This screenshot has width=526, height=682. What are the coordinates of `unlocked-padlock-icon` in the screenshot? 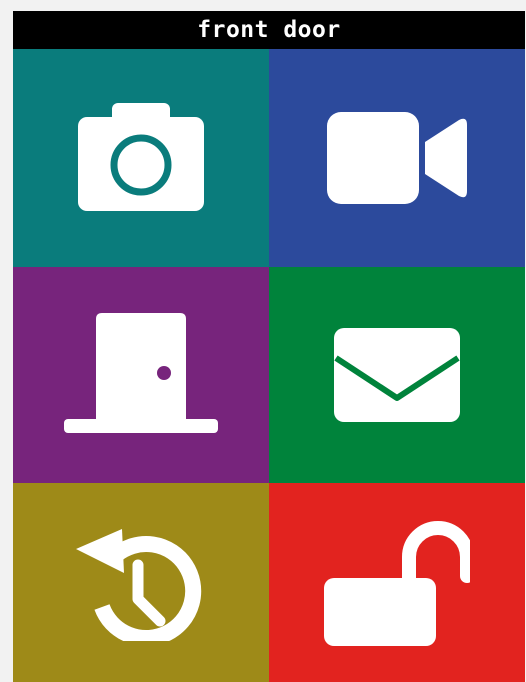 It's located at (397, 583).